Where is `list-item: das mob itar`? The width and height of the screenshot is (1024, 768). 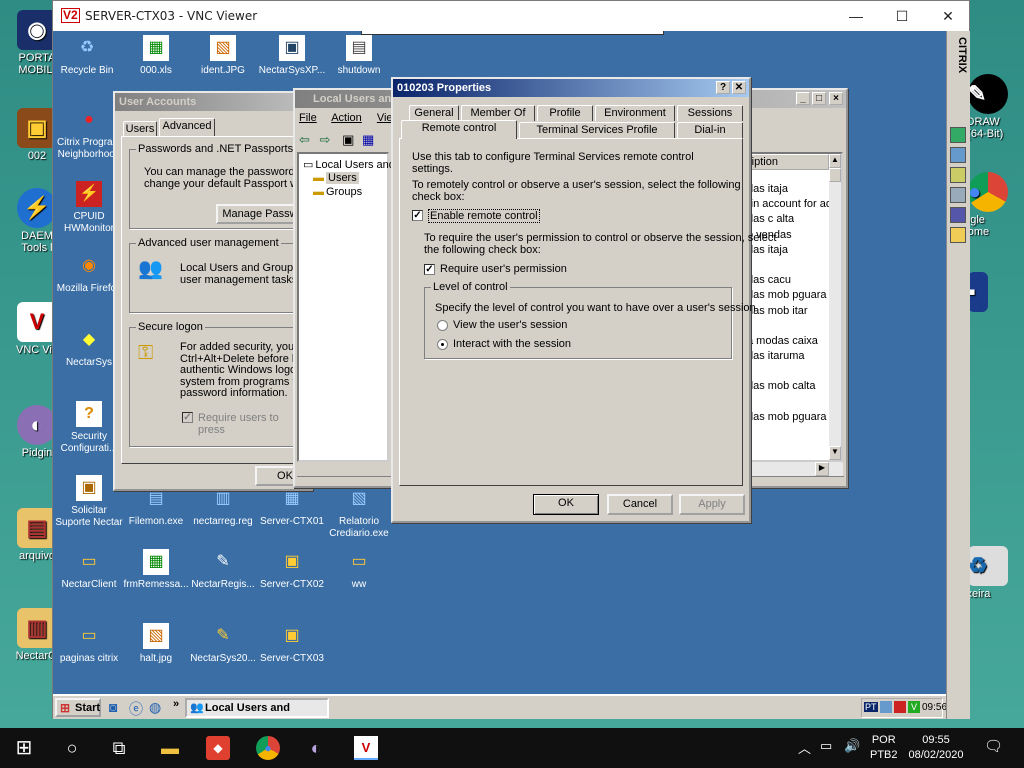 list-item: das mob itar is located at coordinates (788, 311).